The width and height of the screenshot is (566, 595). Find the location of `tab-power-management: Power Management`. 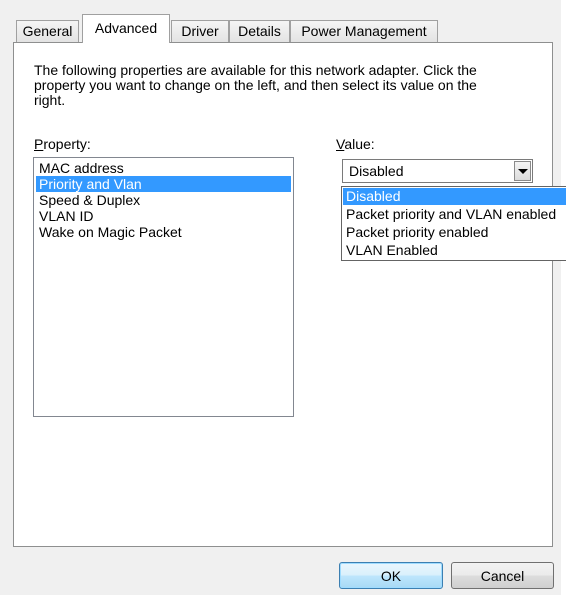

tab-power-management: Power Management is located at coordinates (364, 31).